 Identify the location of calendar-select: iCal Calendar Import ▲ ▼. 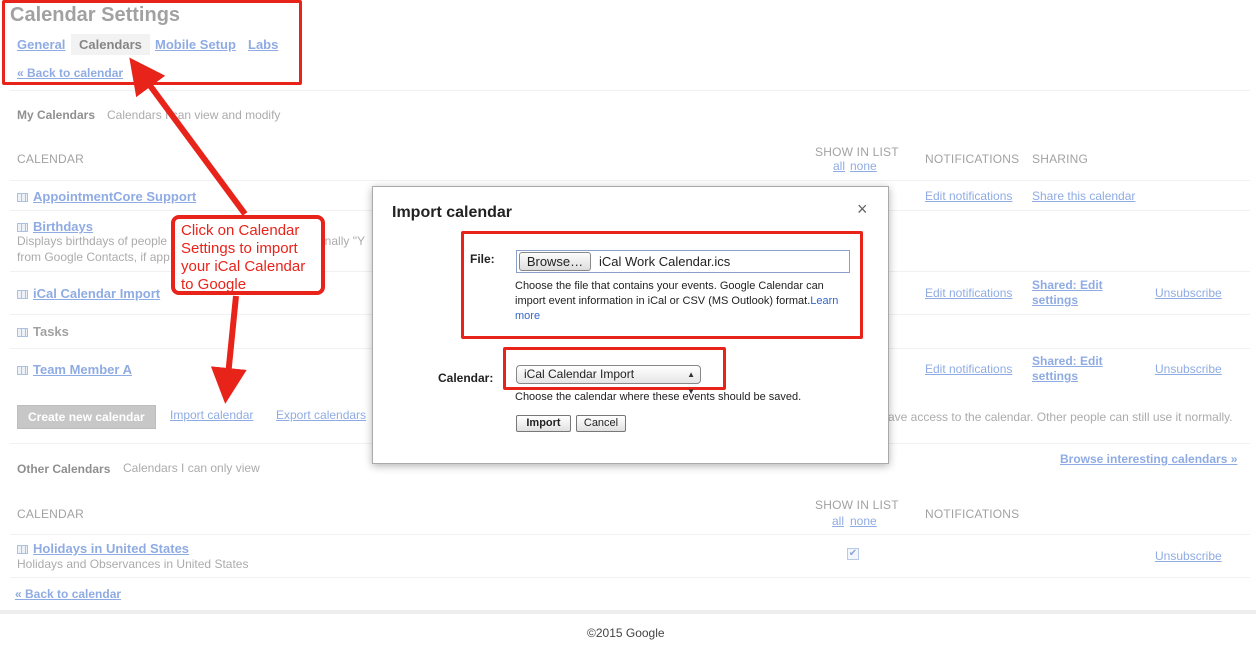
(608, 380).